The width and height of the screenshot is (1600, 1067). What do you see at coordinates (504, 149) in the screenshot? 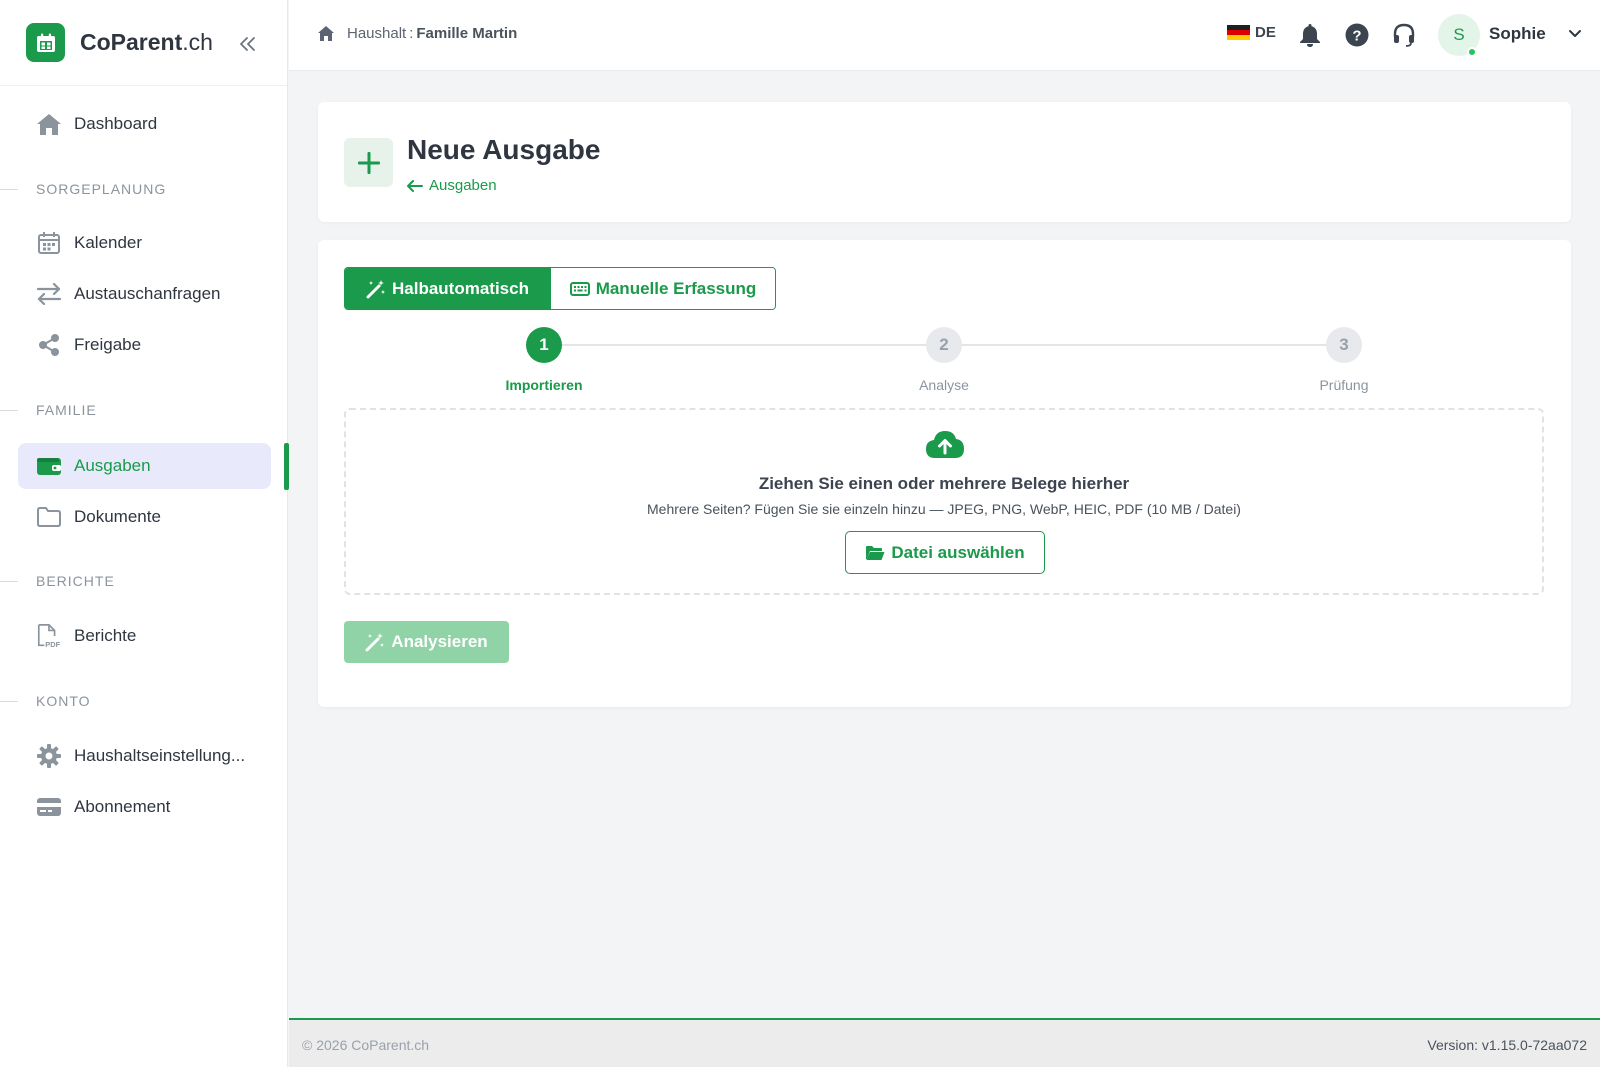
I see `page-title: Neue Ausgabe` at bounding box center [504, 149].